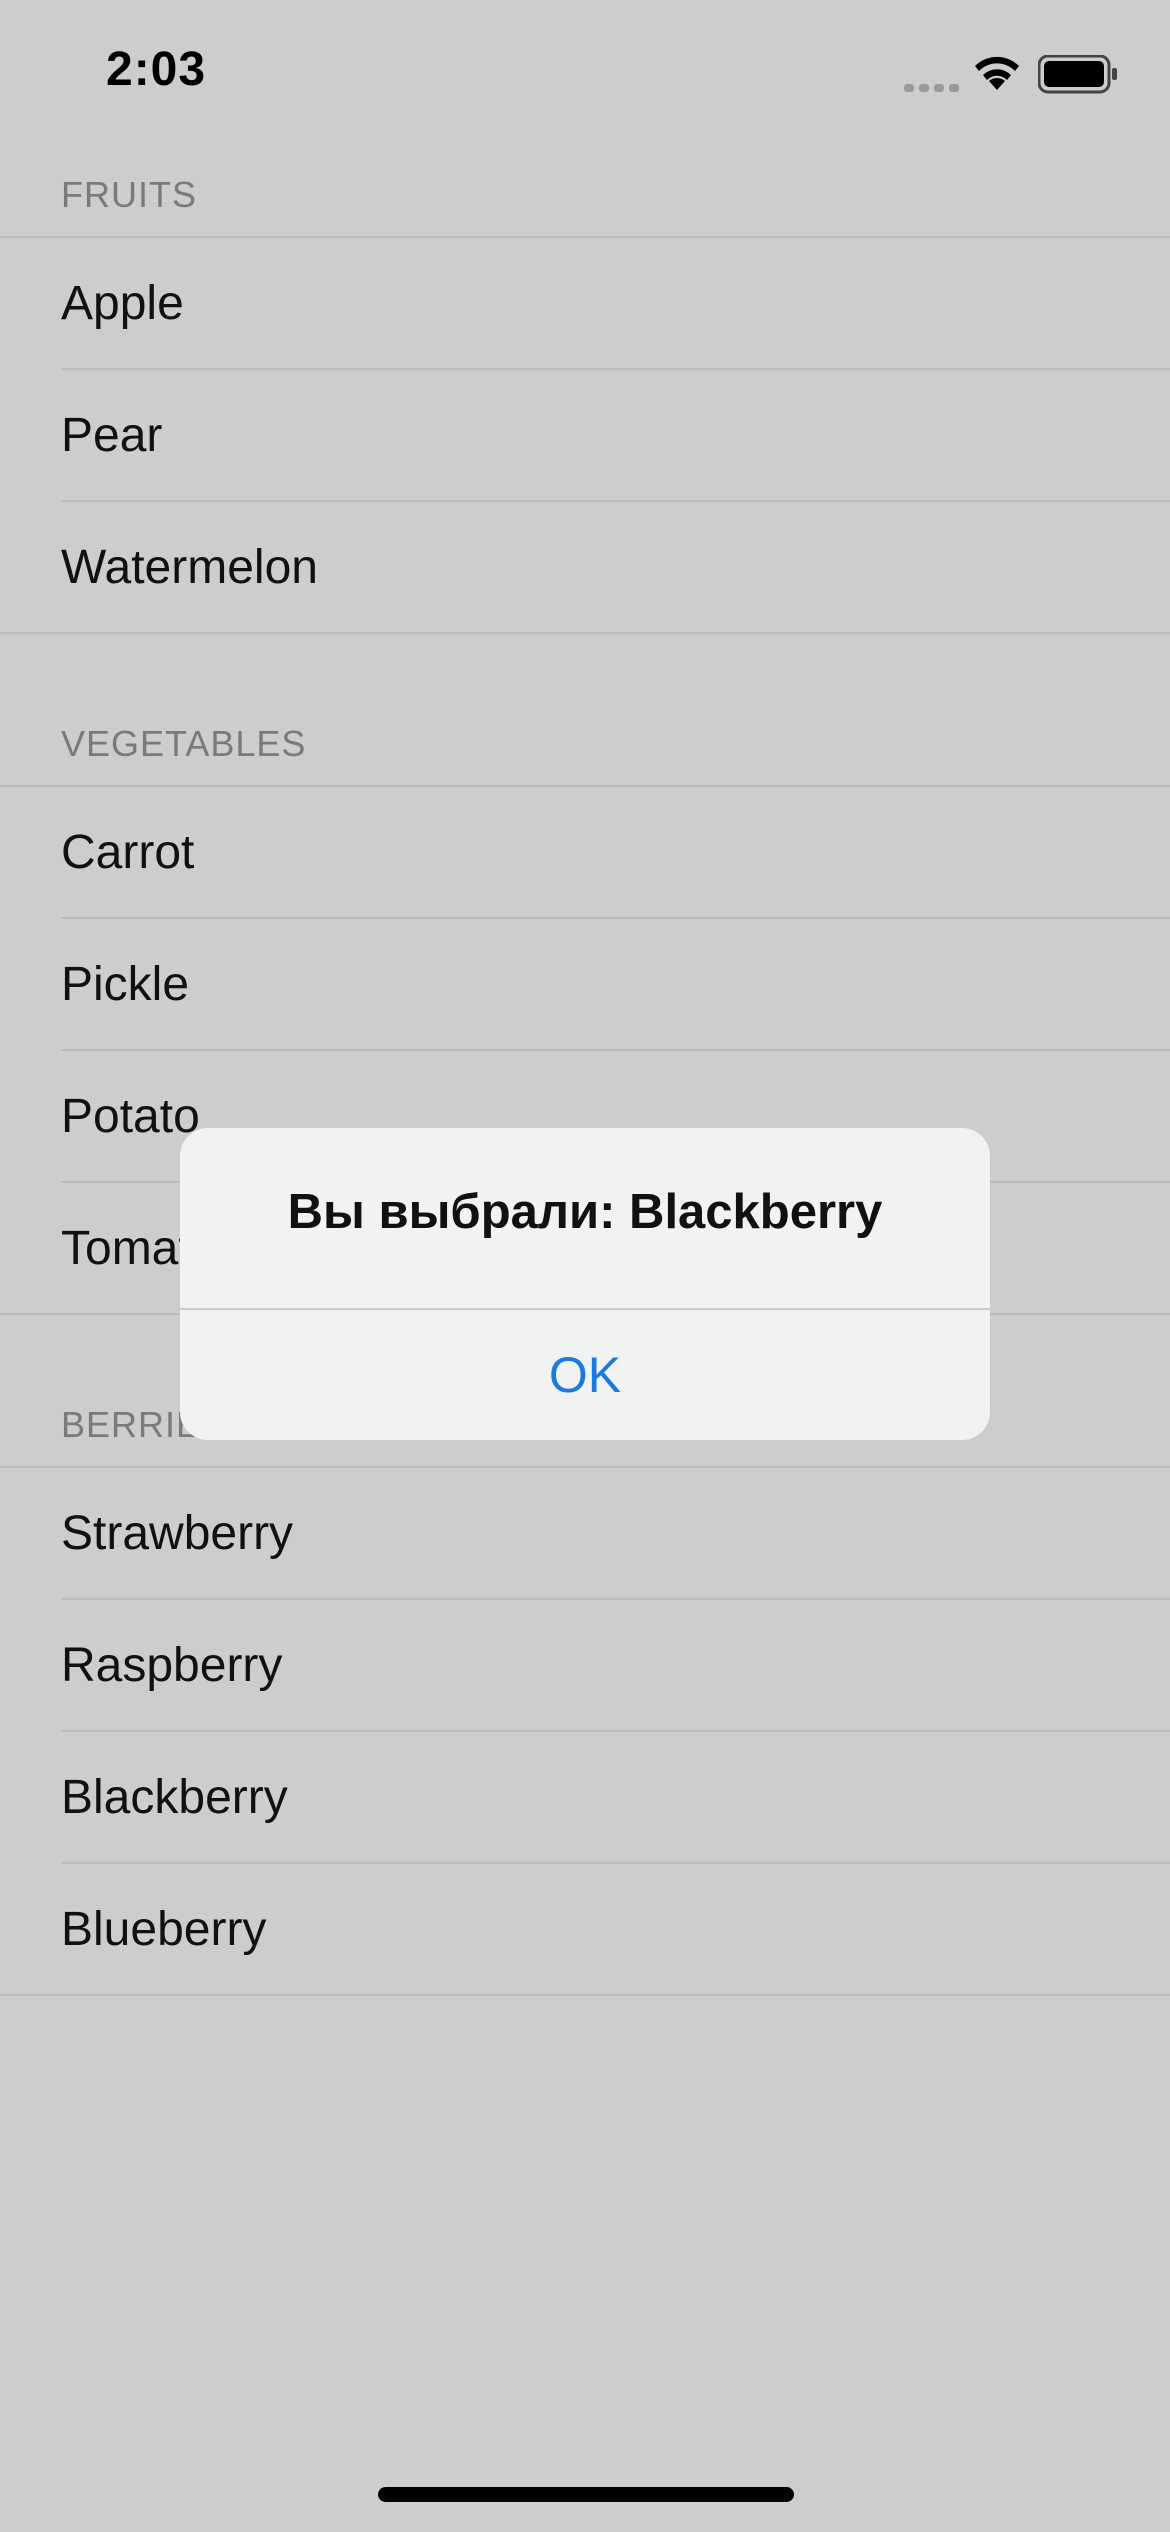  Describe the element at coordinates (174, 1797) in the screenshot. I see `list-item-label: Blackberry` at that location.